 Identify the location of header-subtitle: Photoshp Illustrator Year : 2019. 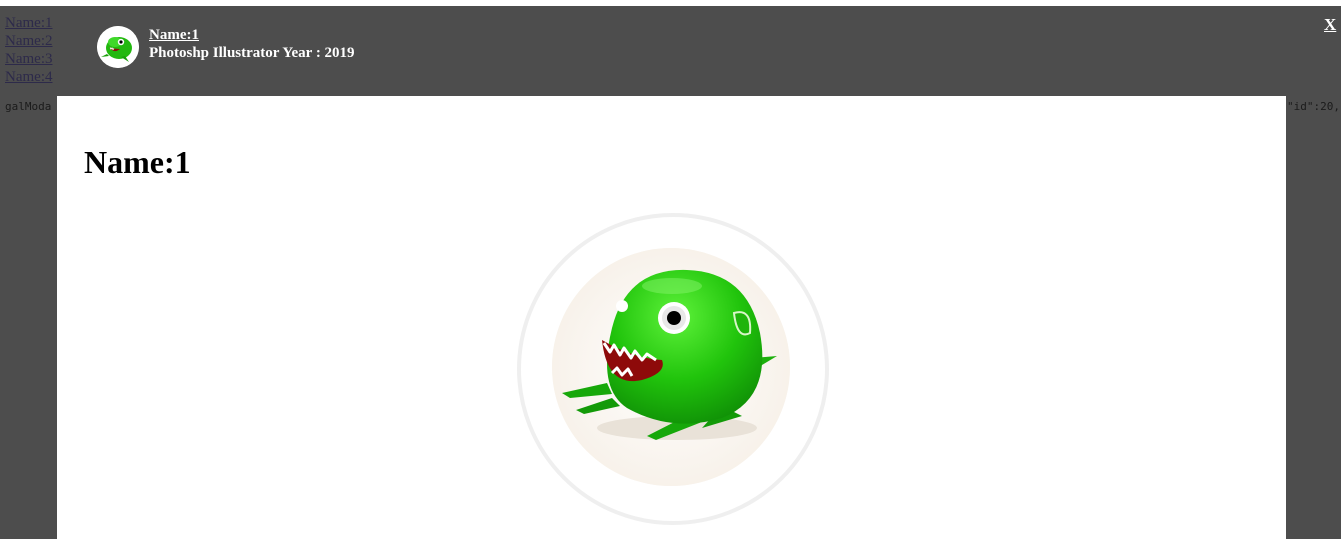
(252, 53).